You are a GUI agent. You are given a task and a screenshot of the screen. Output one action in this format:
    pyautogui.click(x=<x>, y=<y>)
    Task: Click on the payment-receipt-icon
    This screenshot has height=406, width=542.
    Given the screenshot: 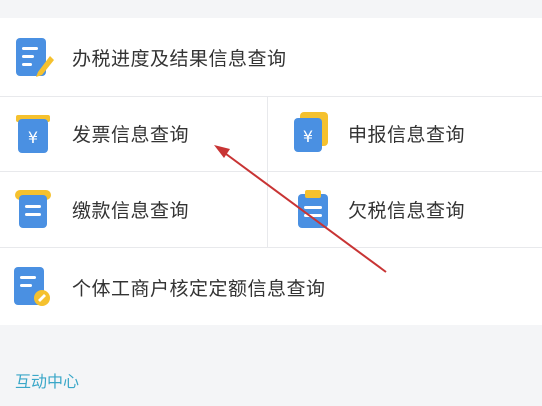 What is the action you would take?
    pyautogui.click(x=33, y=209)
    